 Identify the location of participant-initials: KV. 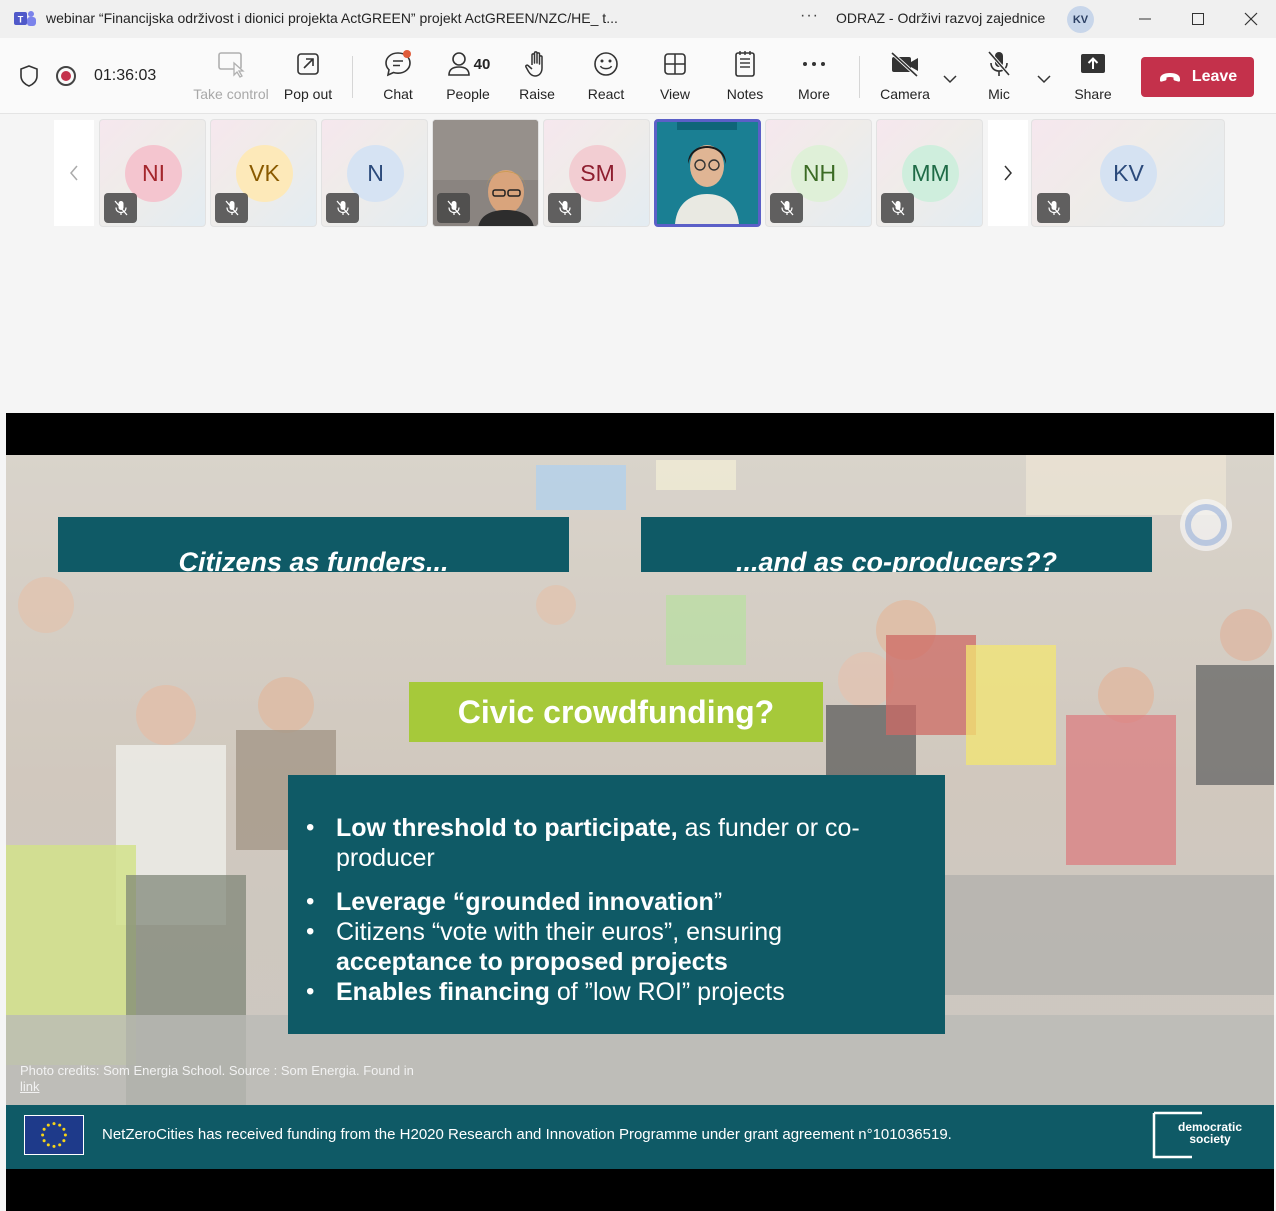
(1128, 173).